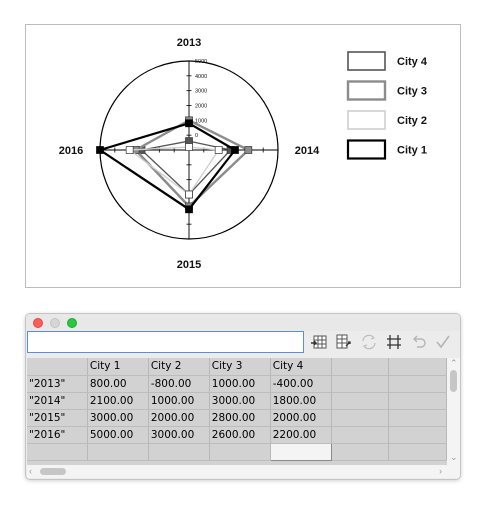 This screenshot has width=486, height=505. What do you see at coordinates (165, 342) in the screenshot?
I see `cell-value-input` at bounding box center [165, 342].